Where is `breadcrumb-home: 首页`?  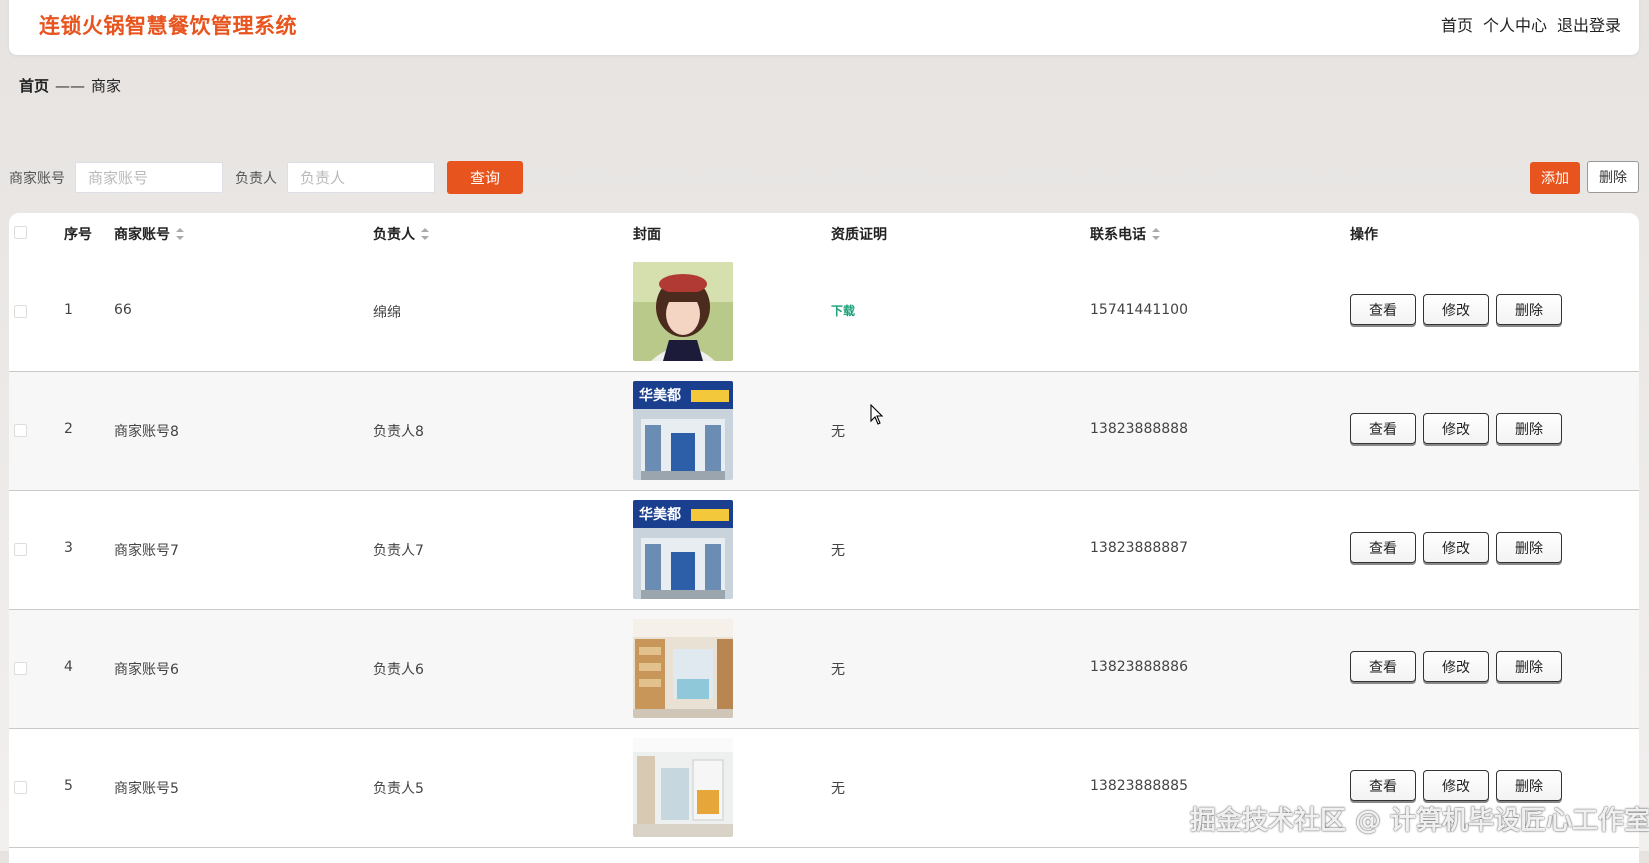
breadcrumb-home: 首页 is located at coordinates (34, 85).